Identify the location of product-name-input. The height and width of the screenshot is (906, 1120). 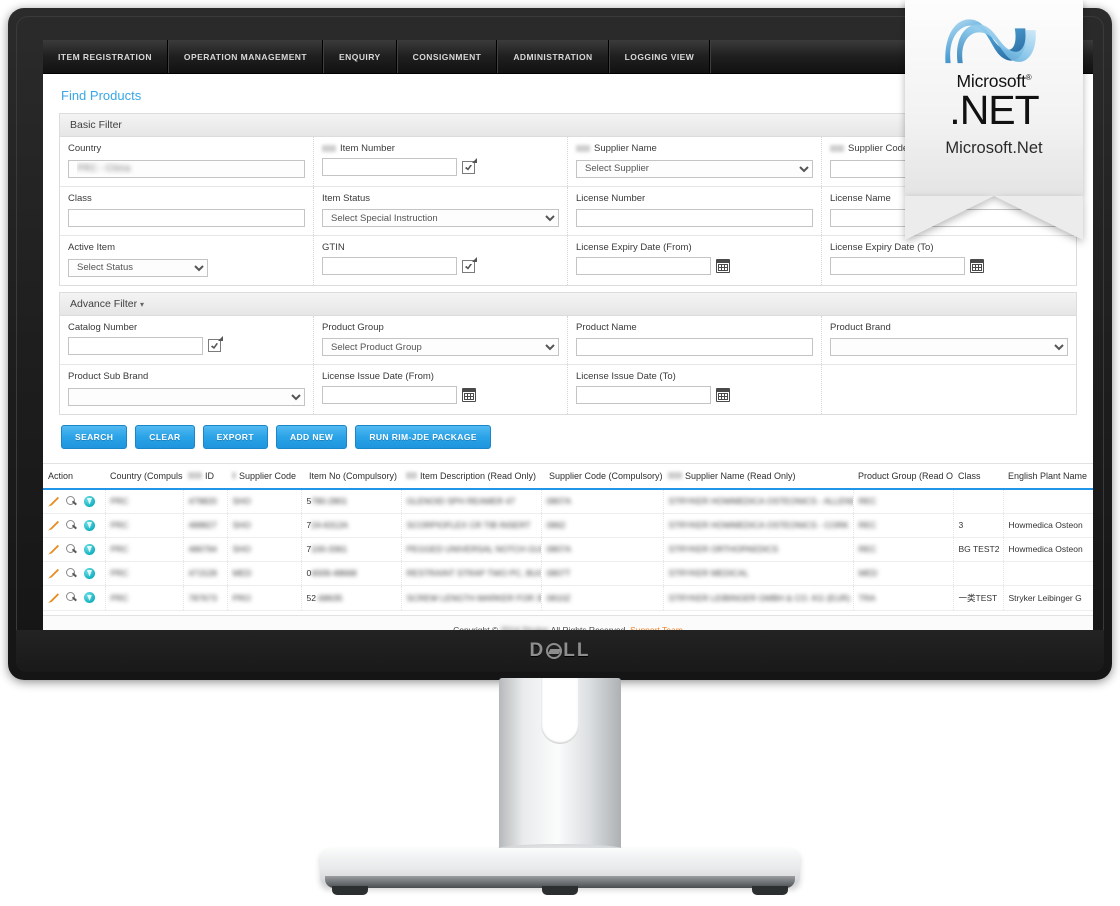
(694, 347).